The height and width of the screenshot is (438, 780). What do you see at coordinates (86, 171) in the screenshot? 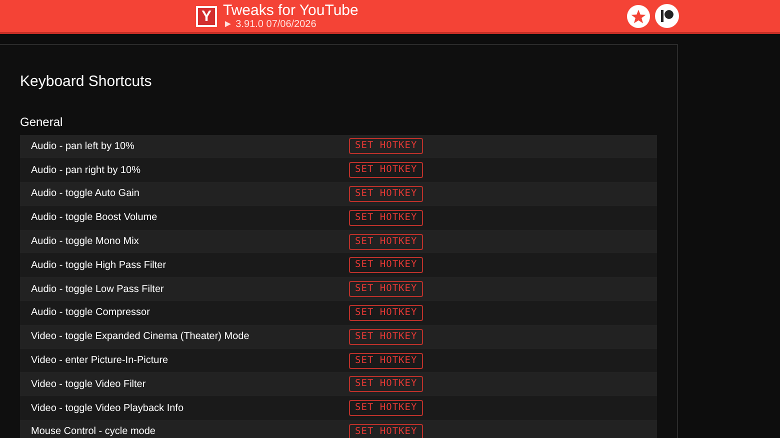
I see `shortcut-label: Audio - pan right by 10%` at bounding box center [86, 171].